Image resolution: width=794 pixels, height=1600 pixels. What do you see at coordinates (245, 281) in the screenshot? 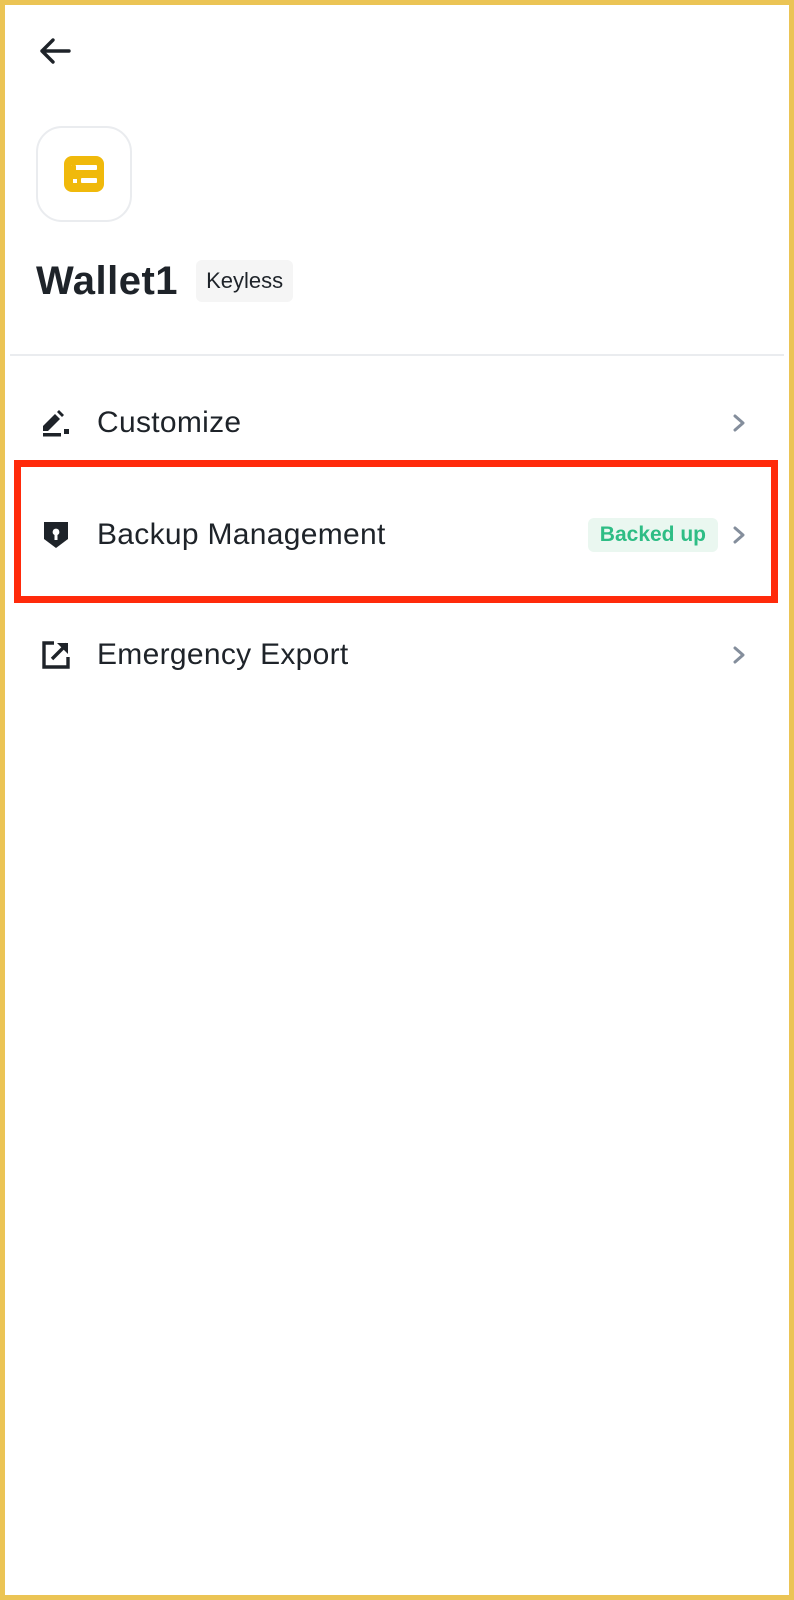
I see `wallet-type-badge: Keyless` at bounding box center [245, 281].